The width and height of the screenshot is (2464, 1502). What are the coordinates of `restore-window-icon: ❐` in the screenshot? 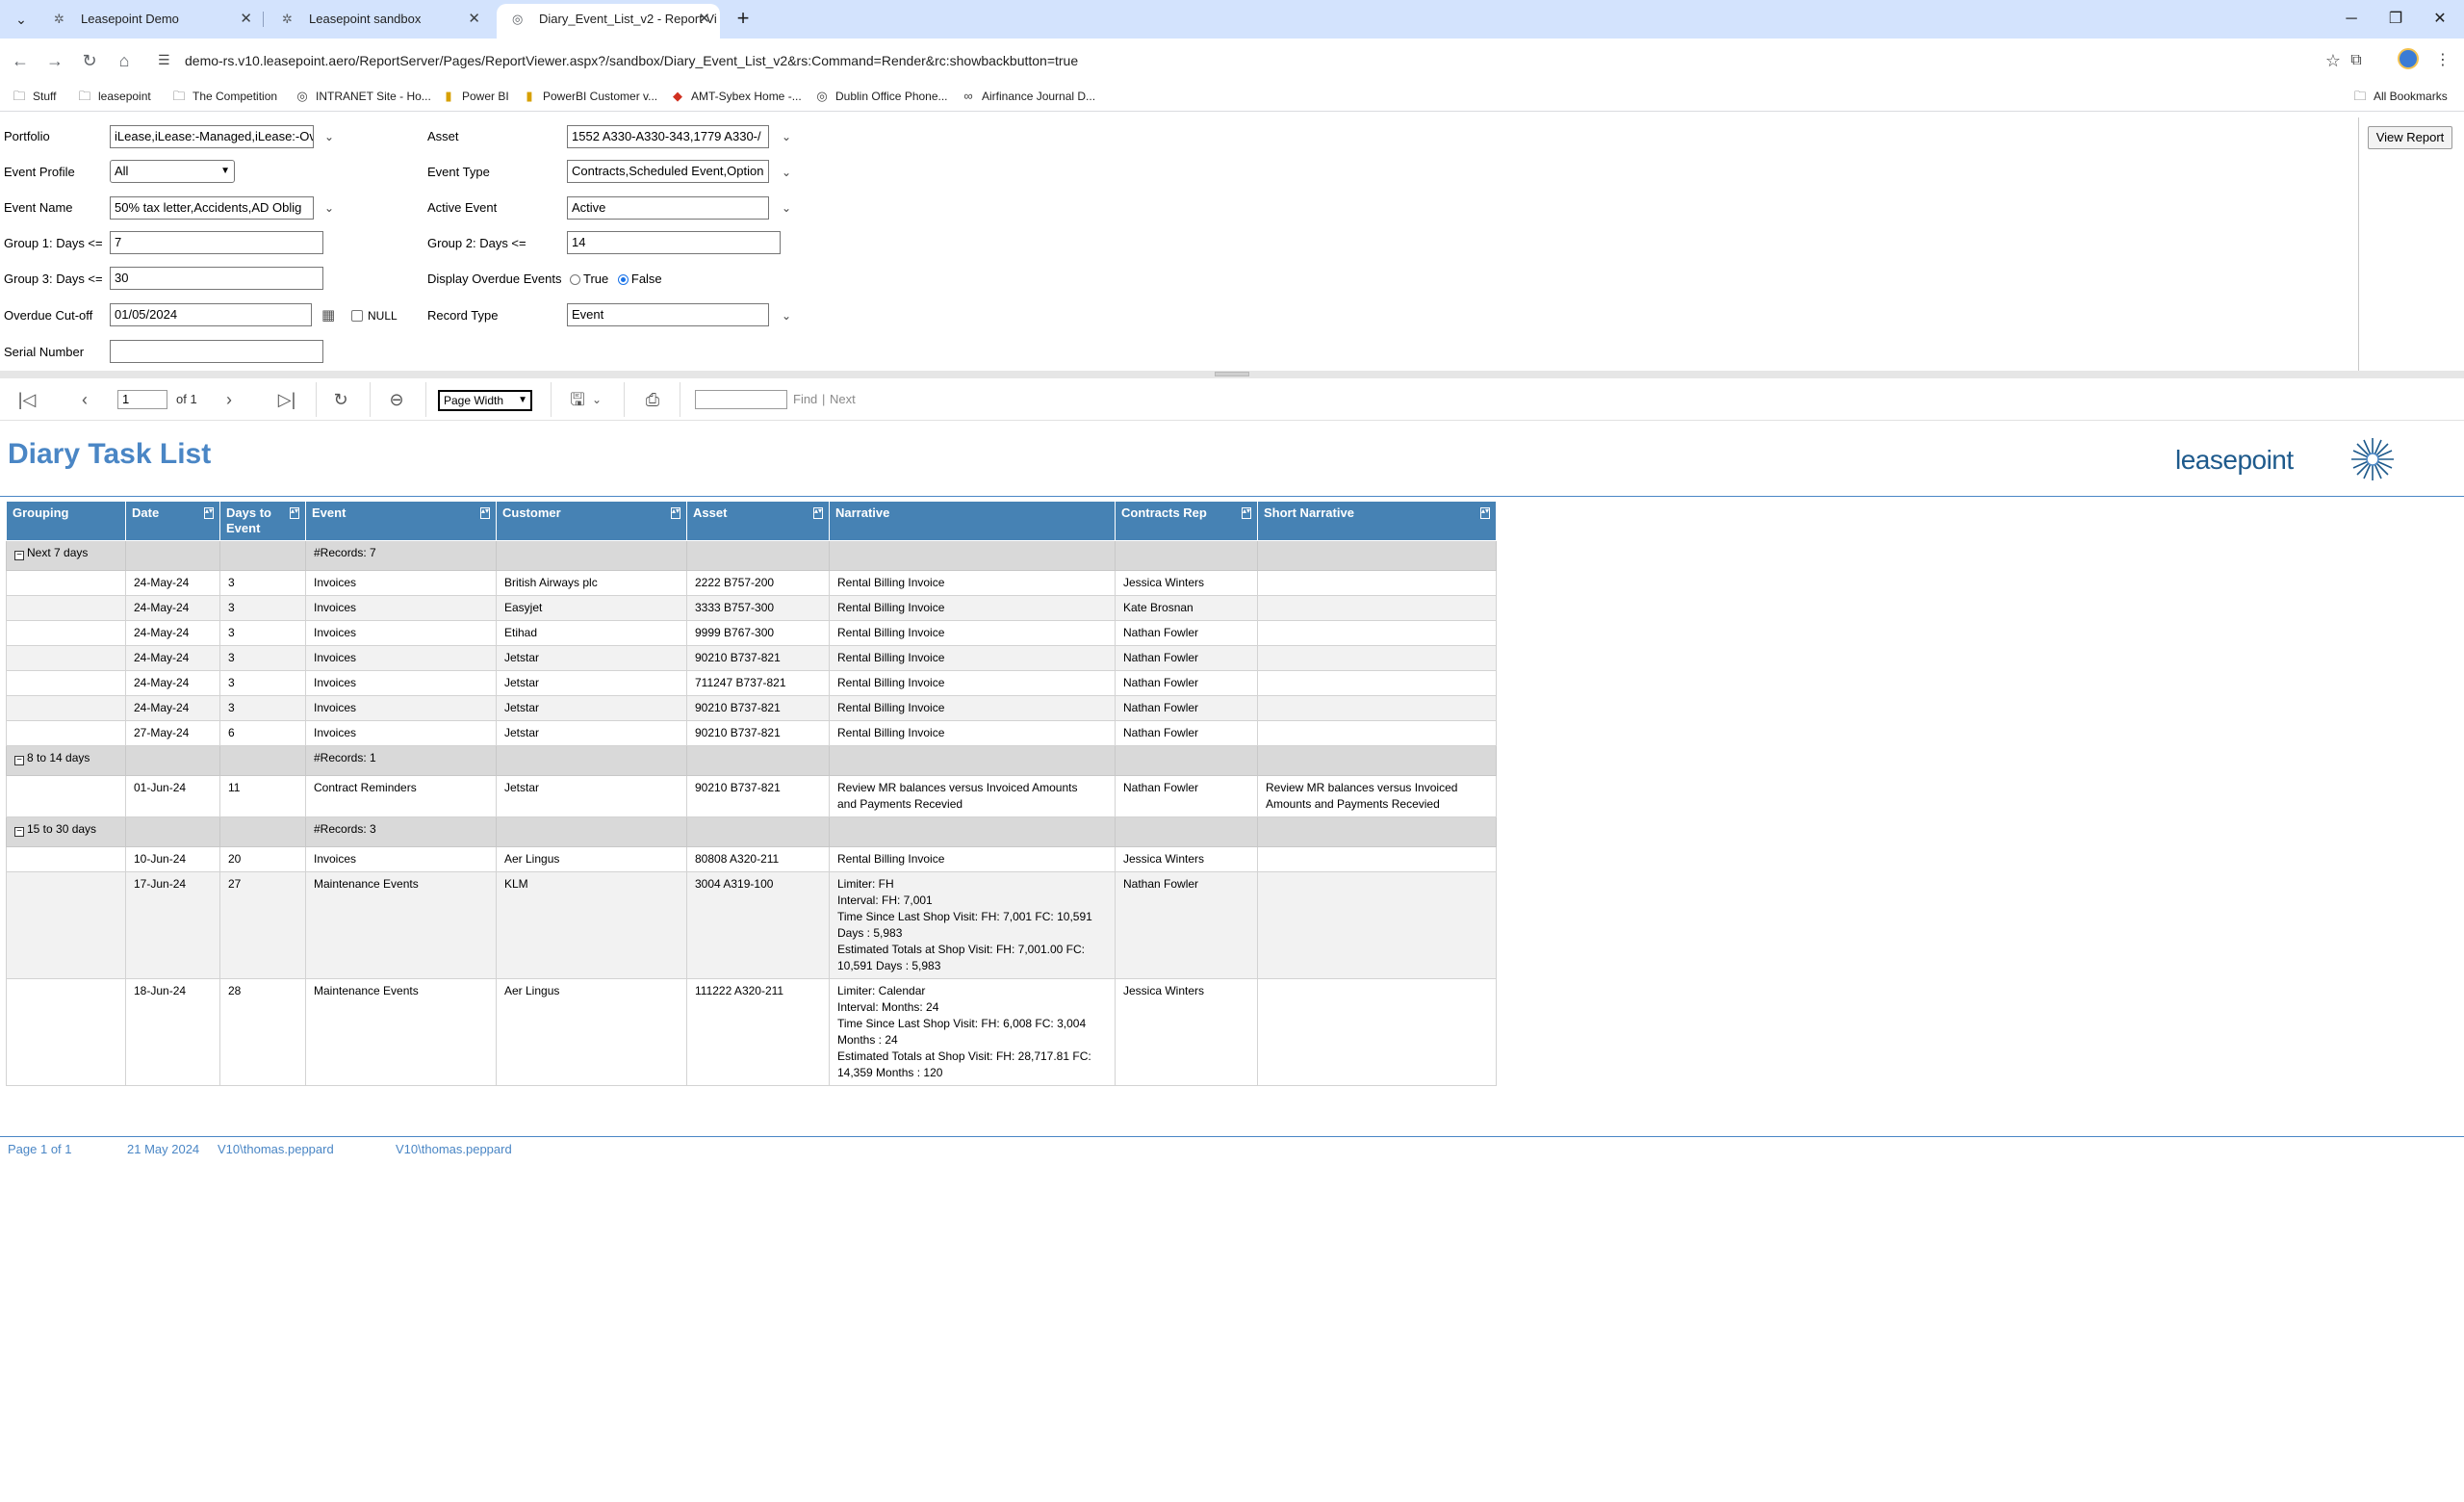 It's located at (2396, 19).